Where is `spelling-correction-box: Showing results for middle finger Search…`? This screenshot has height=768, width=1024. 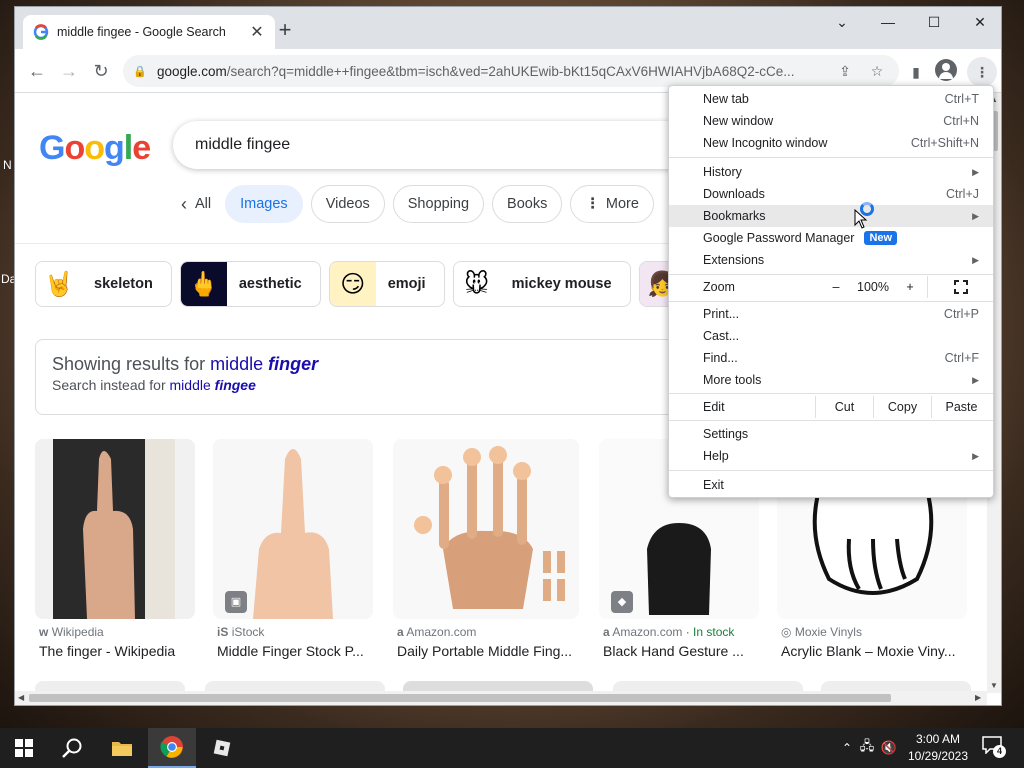
spelling-correction-box: Showing results for middle finger Search… is located at coordinates (365, 377).